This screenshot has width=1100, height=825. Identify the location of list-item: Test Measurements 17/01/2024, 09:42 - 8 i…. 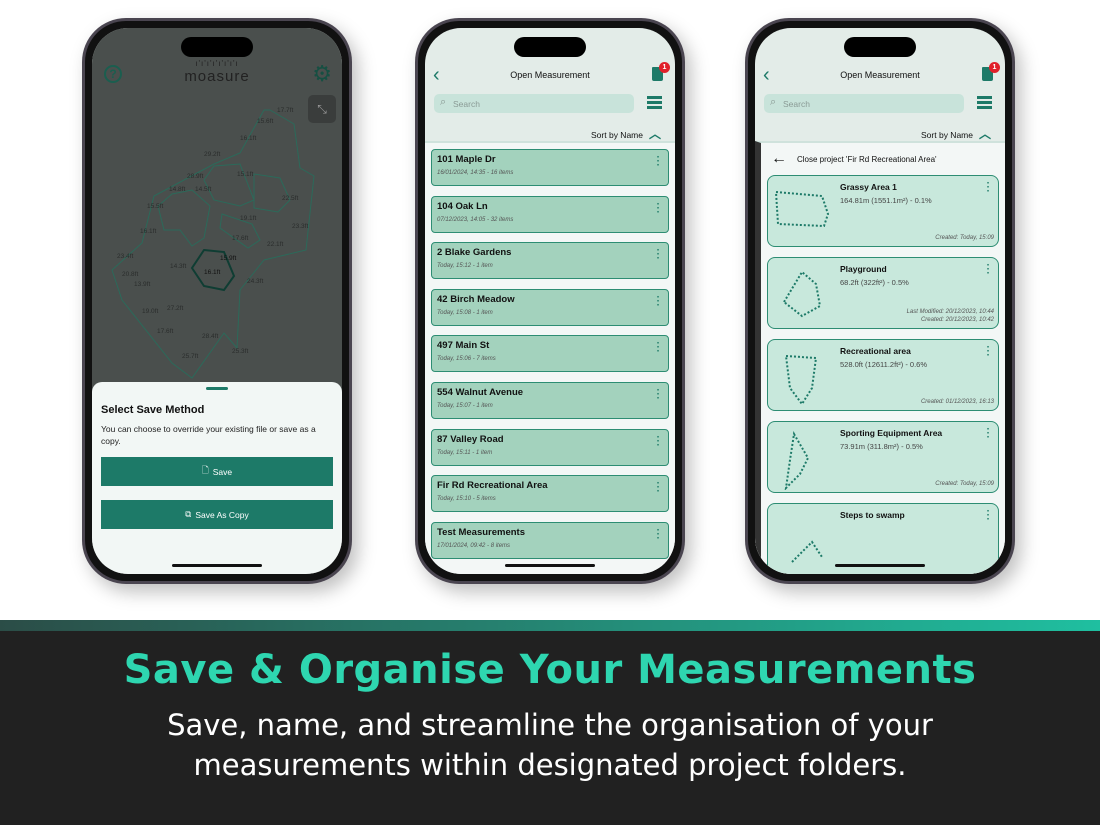
(550, 540).